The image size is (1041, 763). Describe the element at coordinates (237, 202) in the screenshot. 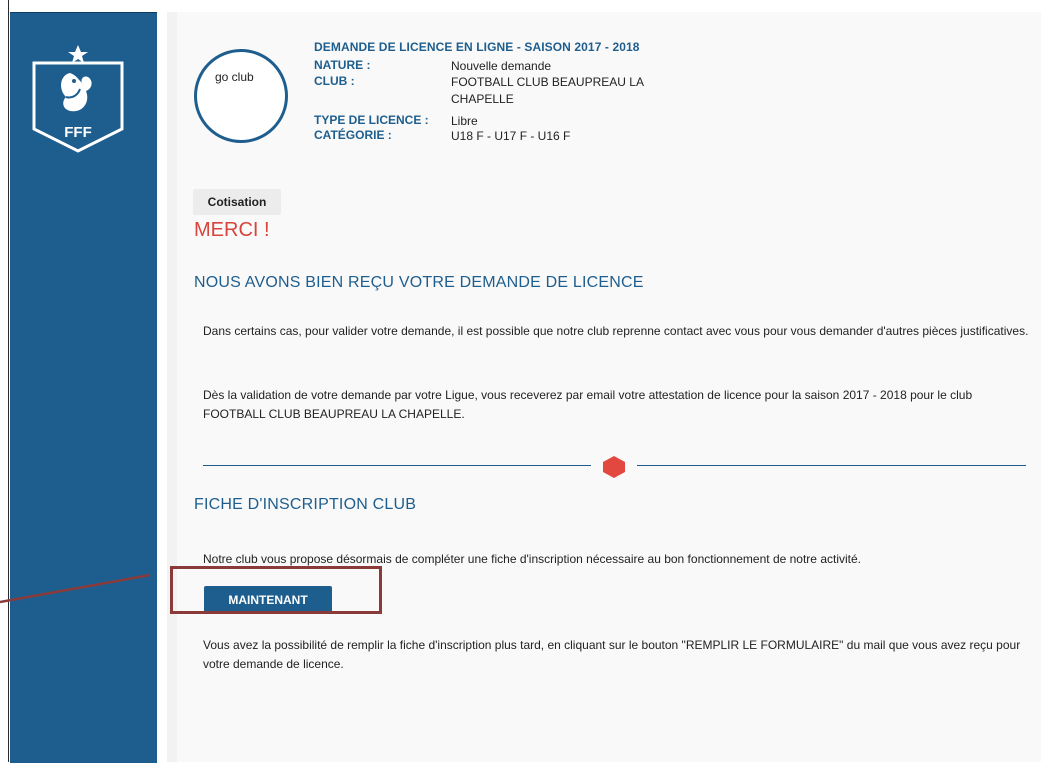

I see `tab-cotisation: Cotisation` at that location.